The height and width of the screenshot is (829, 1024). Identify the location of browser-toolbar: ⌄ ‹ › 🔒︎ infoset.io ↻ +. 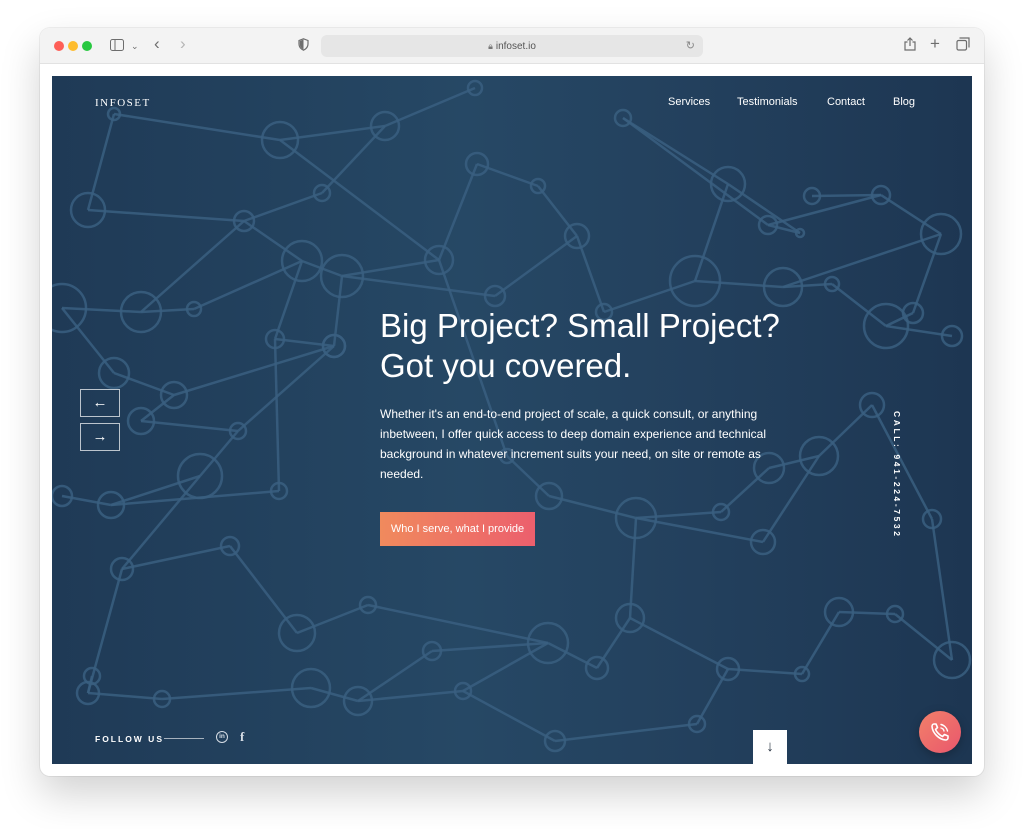
(512, 46).